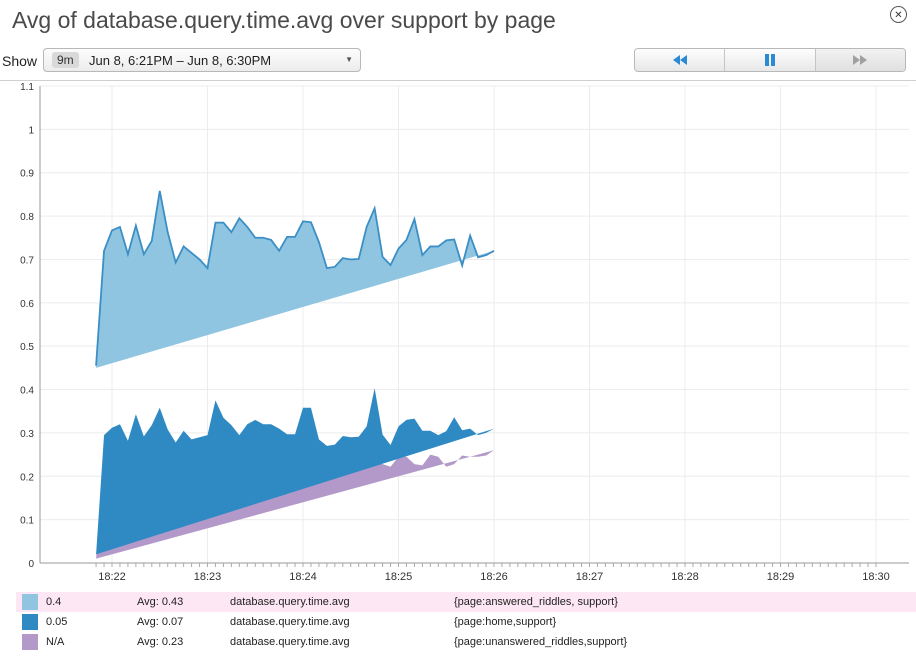 This screenshot has height=665, width=916. Describe the element at coordinates (180, 60) in the screenshot. I see `range-text: Jun 8, 6:21PM – Jun 8, 6:30PM` at that location.